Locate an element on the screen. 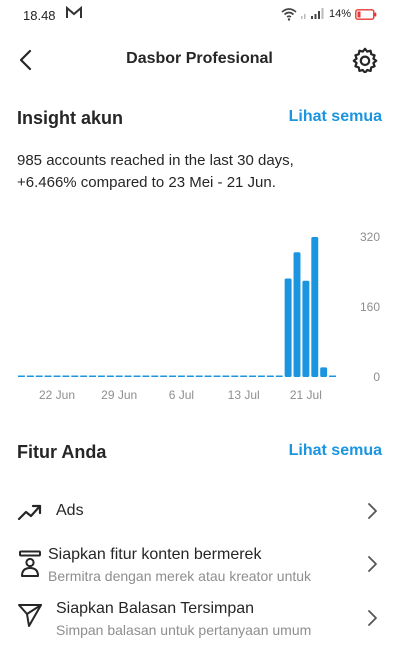  x-tick-label: 13 Jul is located at coordinates (244, 395).